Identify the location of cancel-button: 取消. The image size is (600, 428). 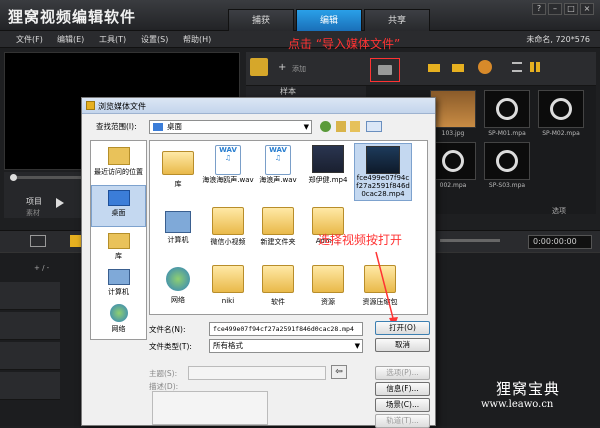
(402, 345).